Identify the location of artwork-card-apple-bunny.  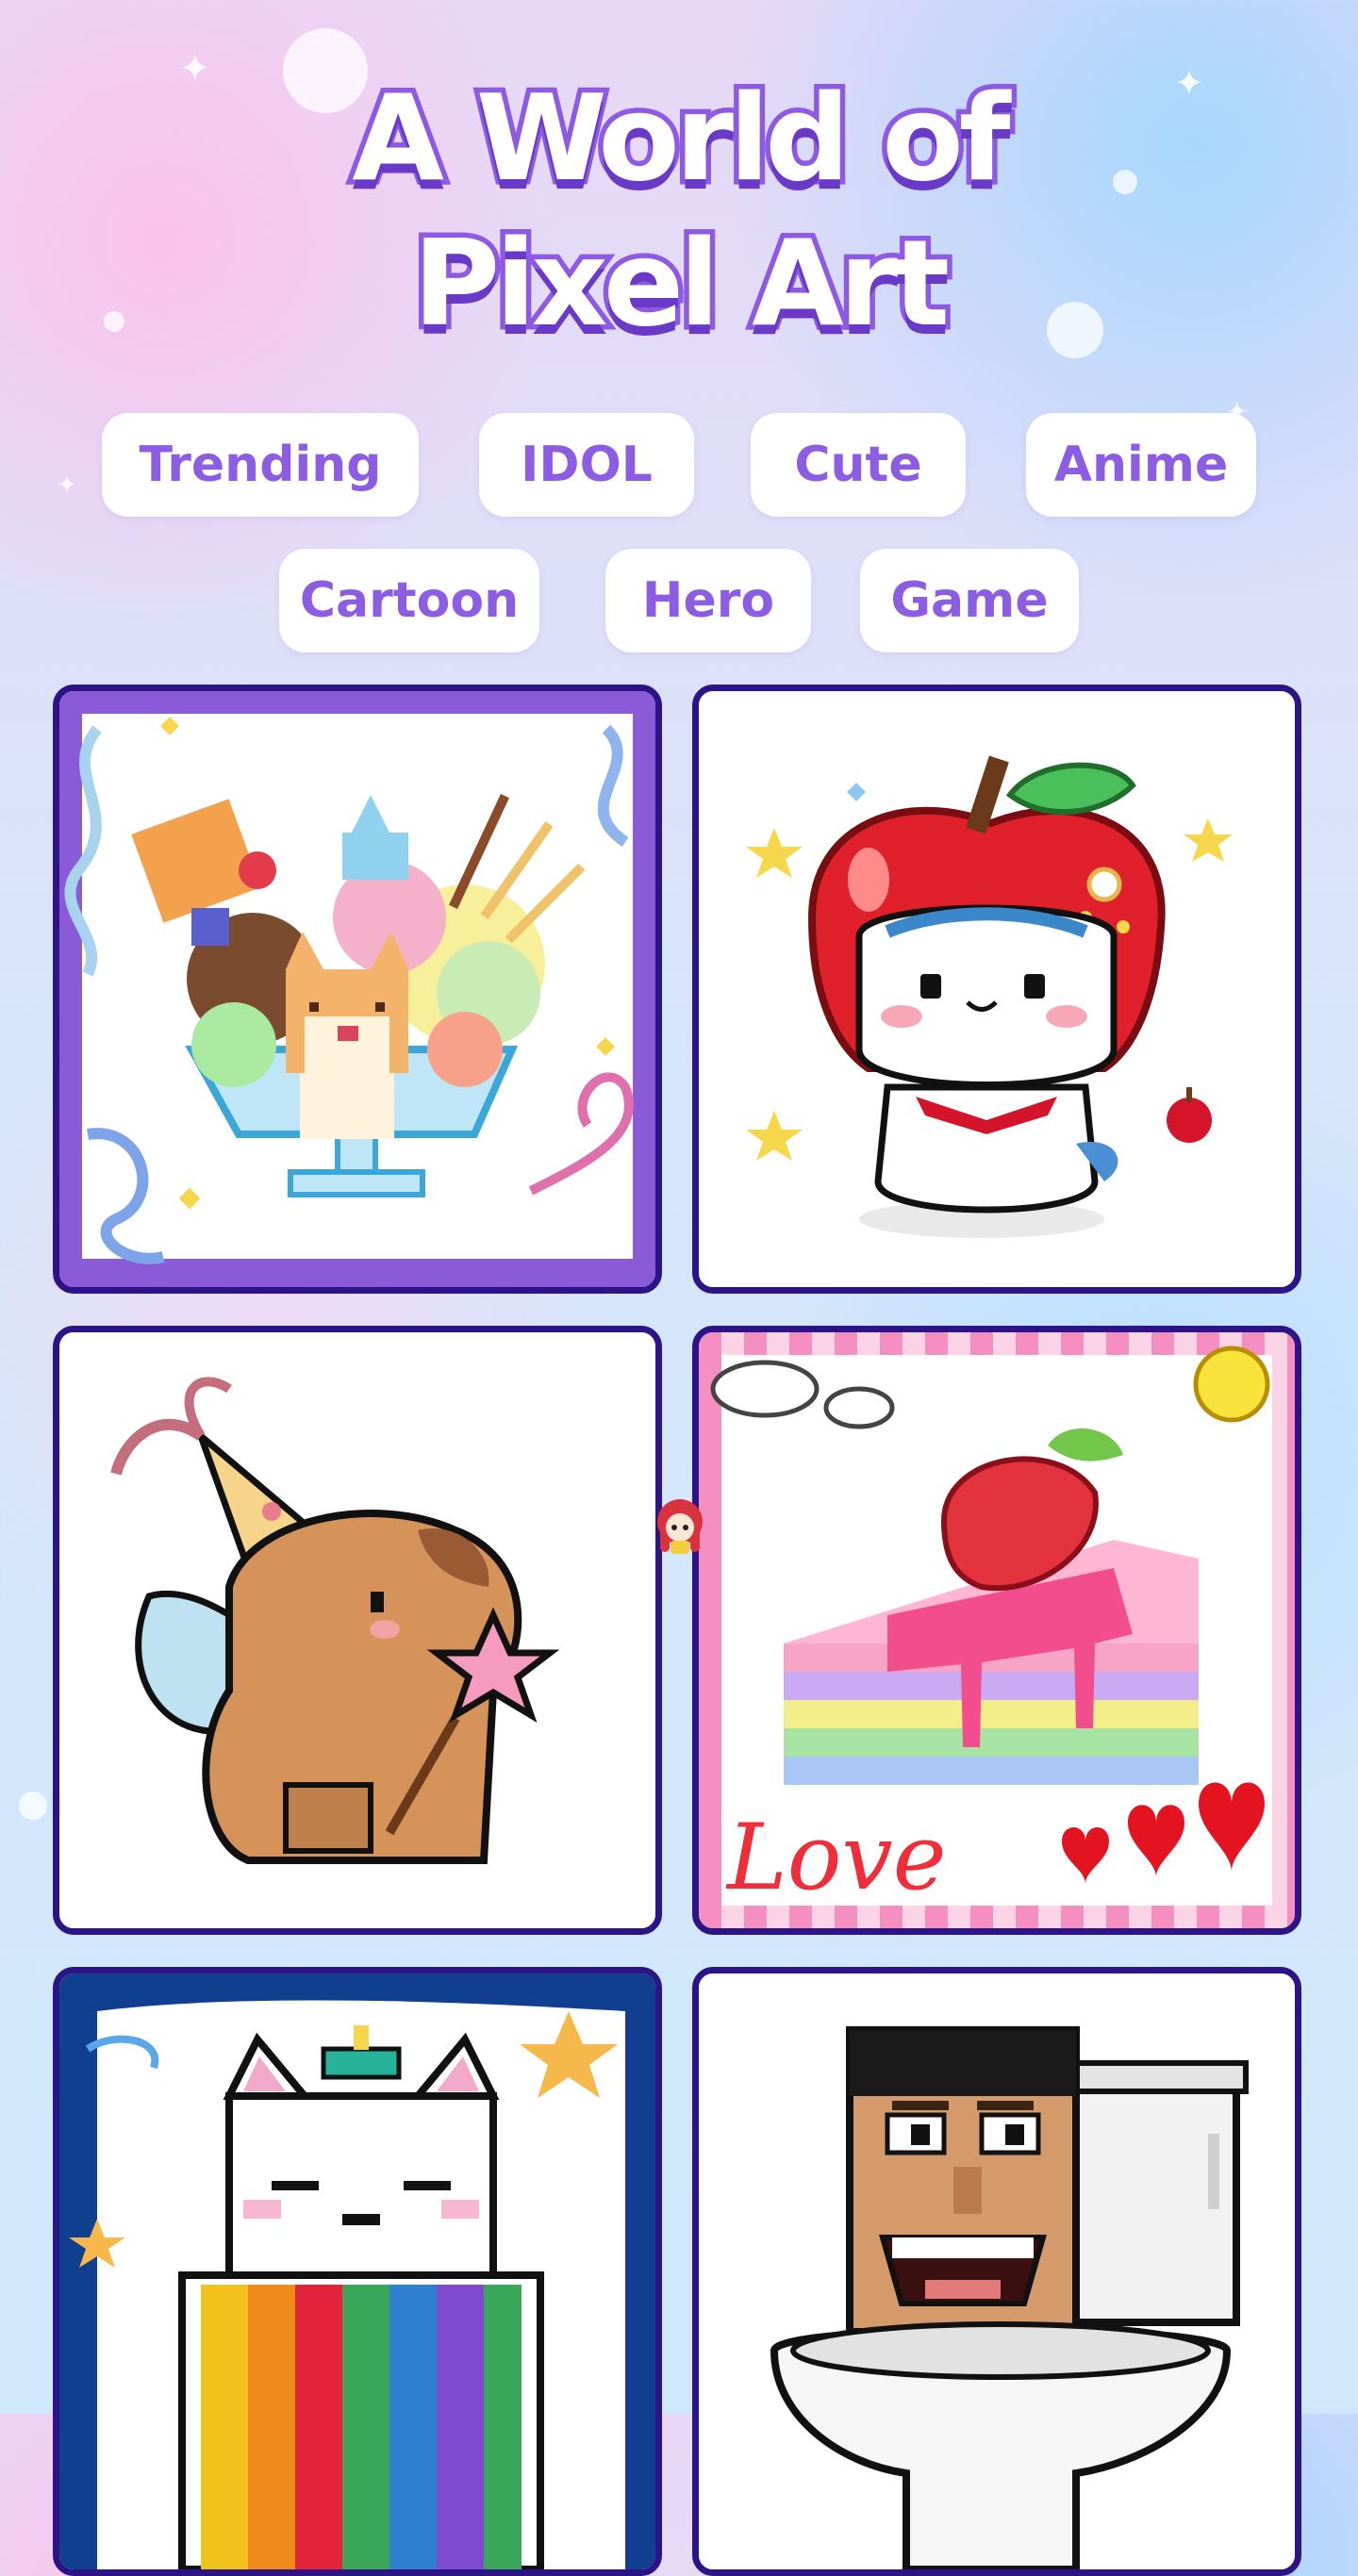
(996, 989).